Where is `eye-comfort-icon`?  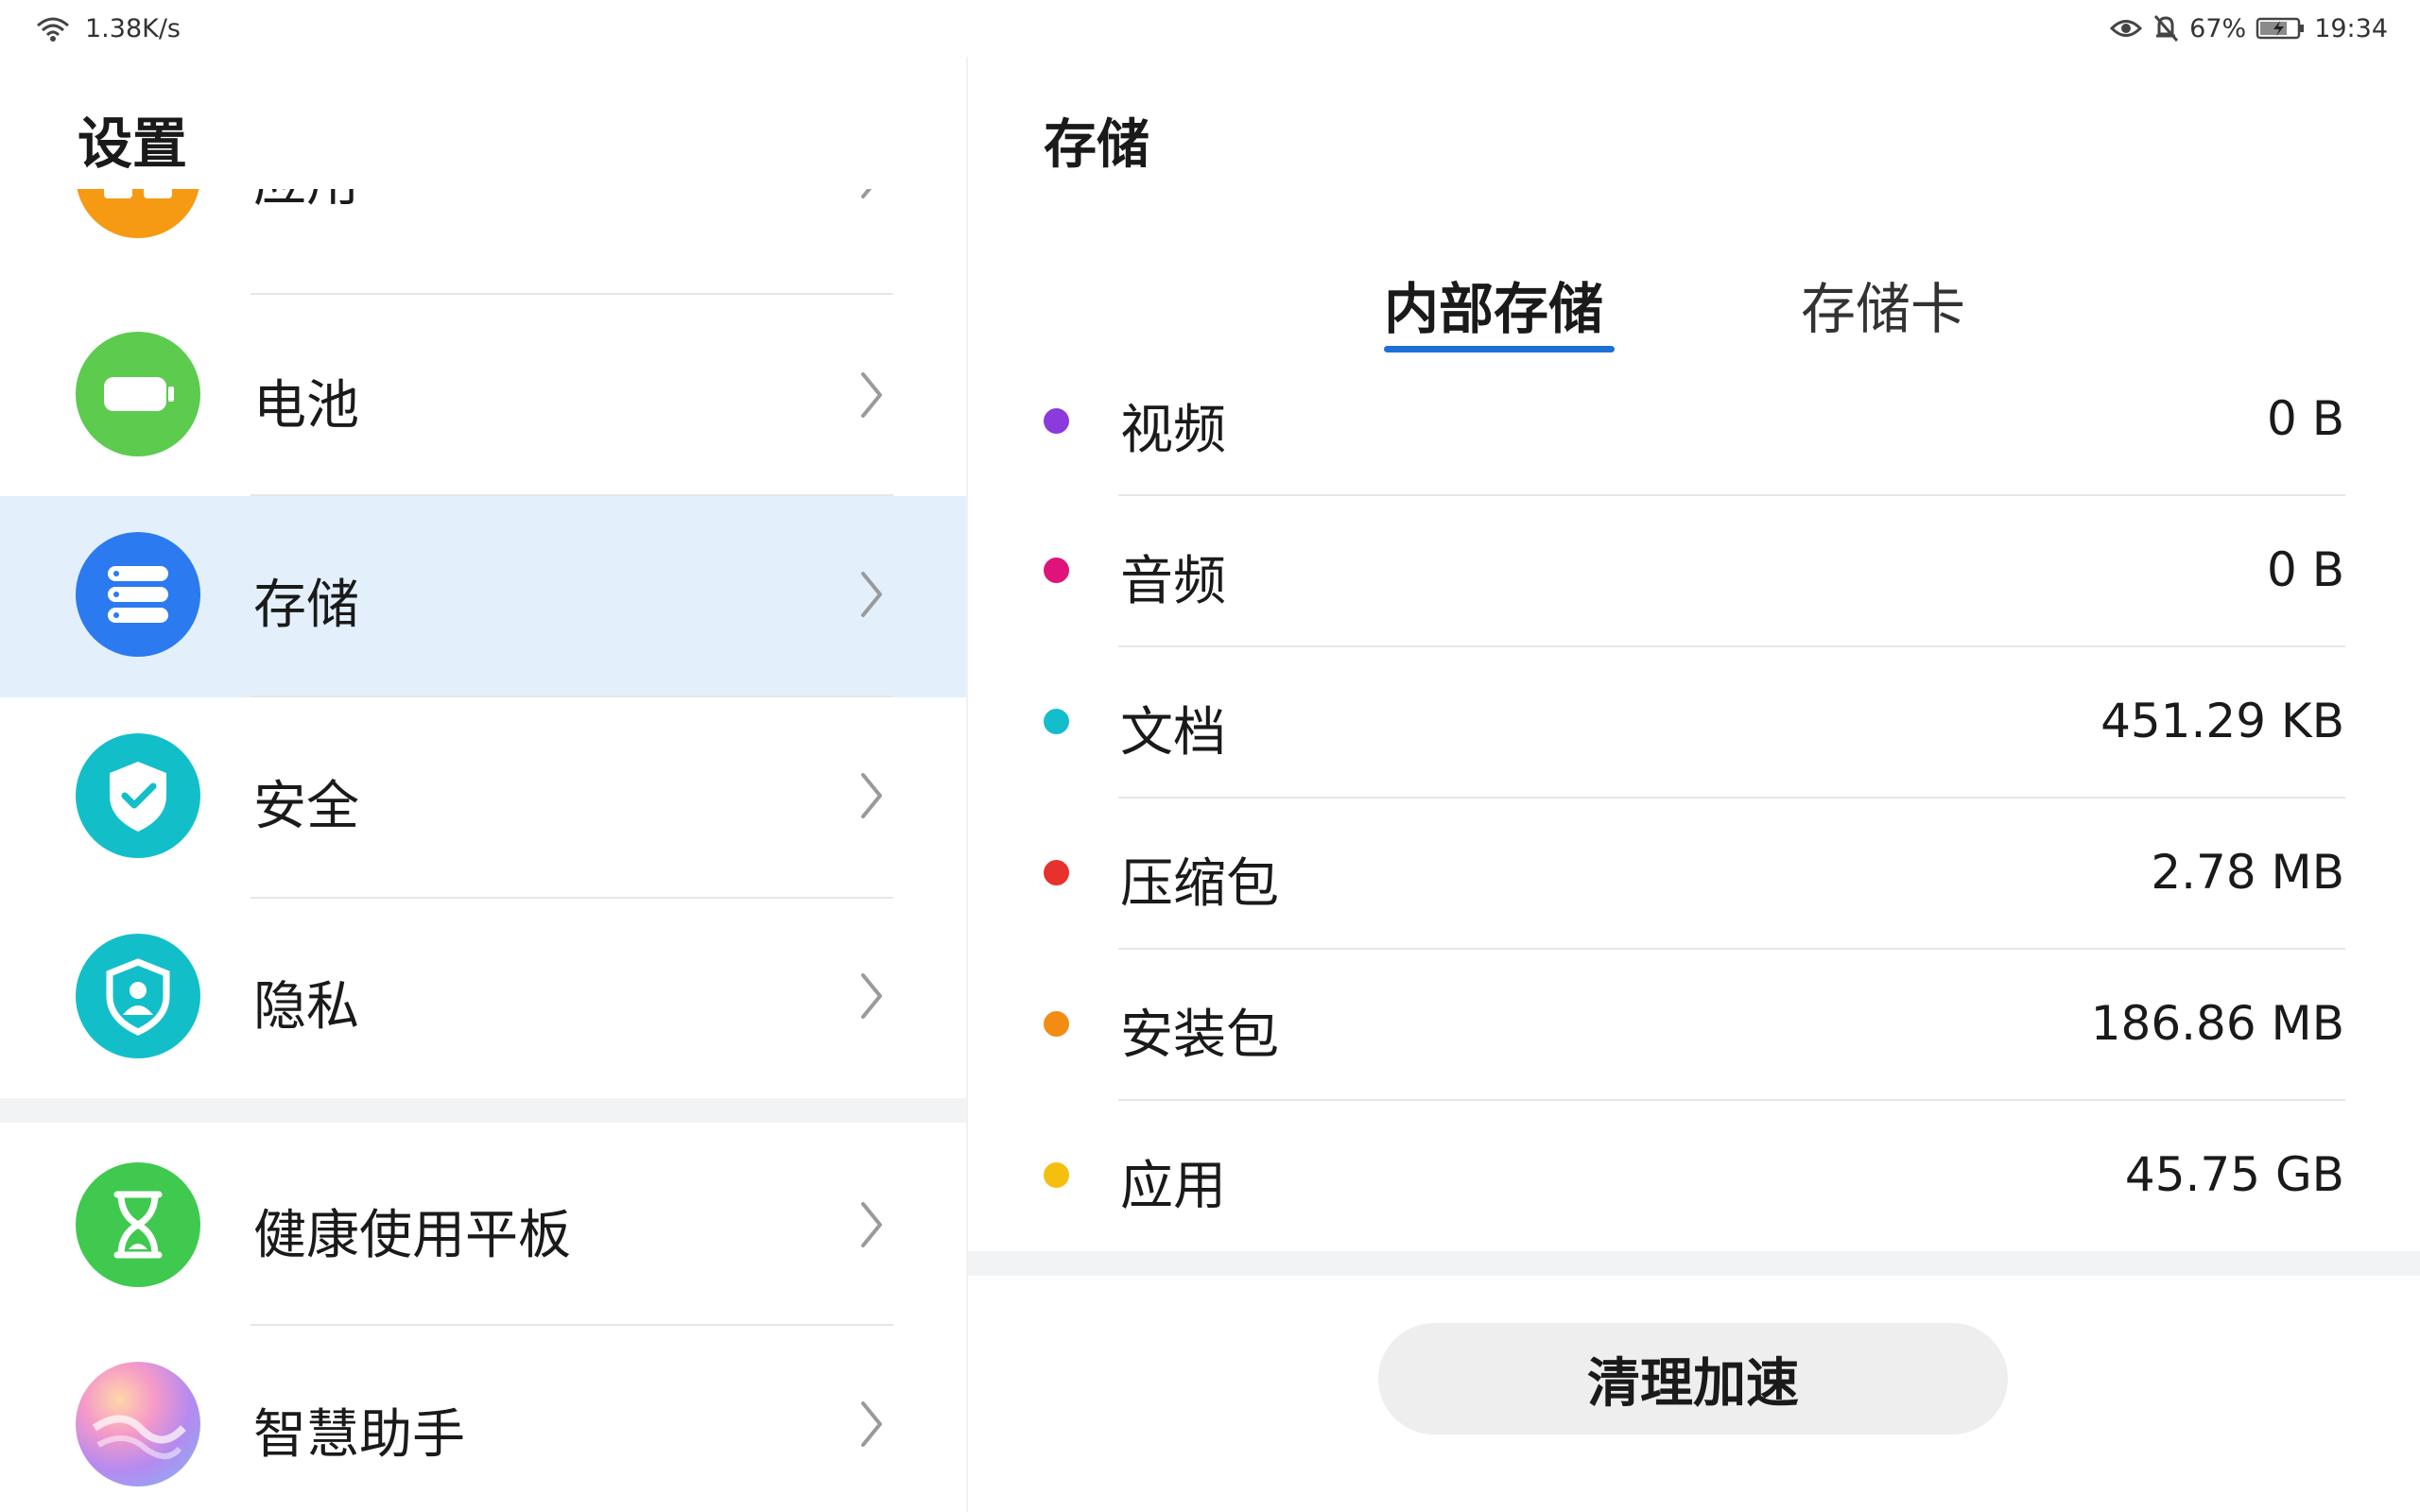 eye-comfort-icon is located at coordinates (2126, 28).